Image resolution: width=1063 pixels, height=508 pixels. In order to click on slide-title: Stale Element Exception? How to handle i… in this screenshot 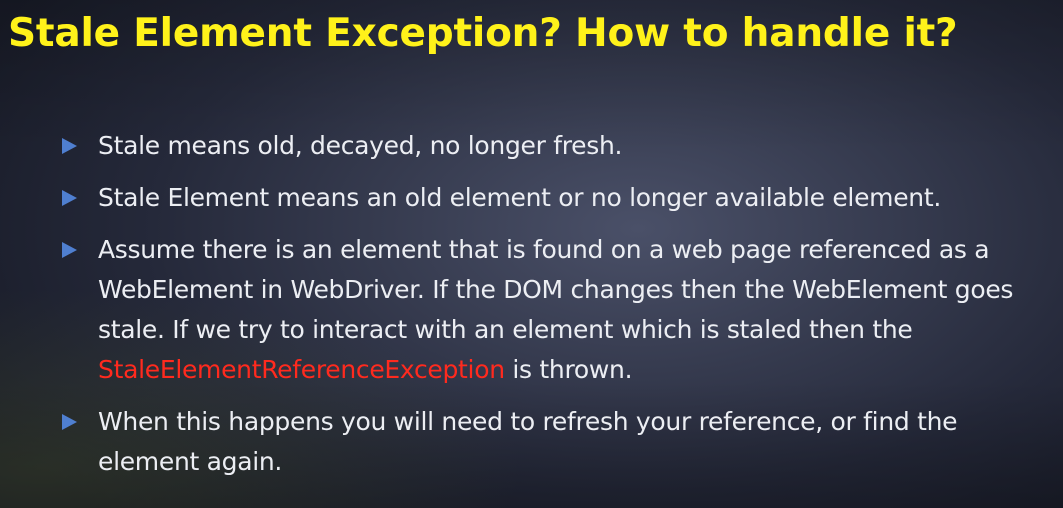, I will do `click(483, 33)`.